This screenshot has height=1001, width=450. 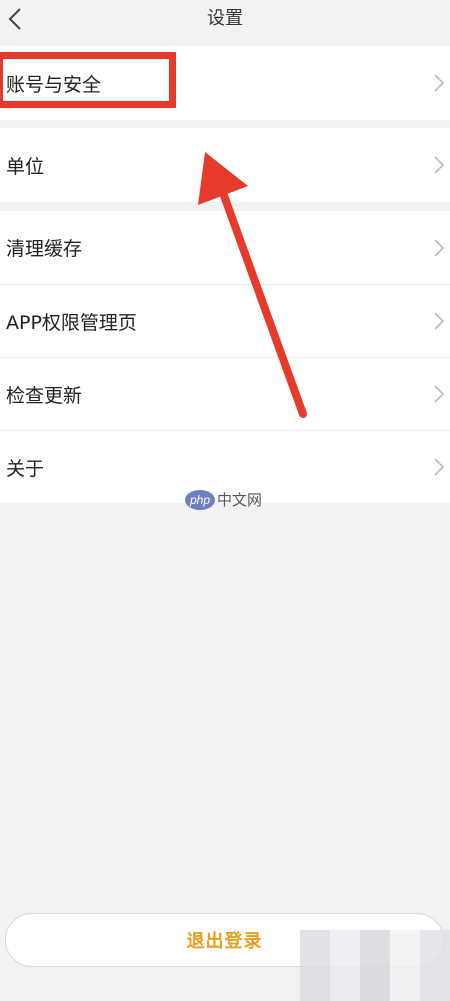 I want to click on logout-label: 退出登录, so click(x=224, y=941).